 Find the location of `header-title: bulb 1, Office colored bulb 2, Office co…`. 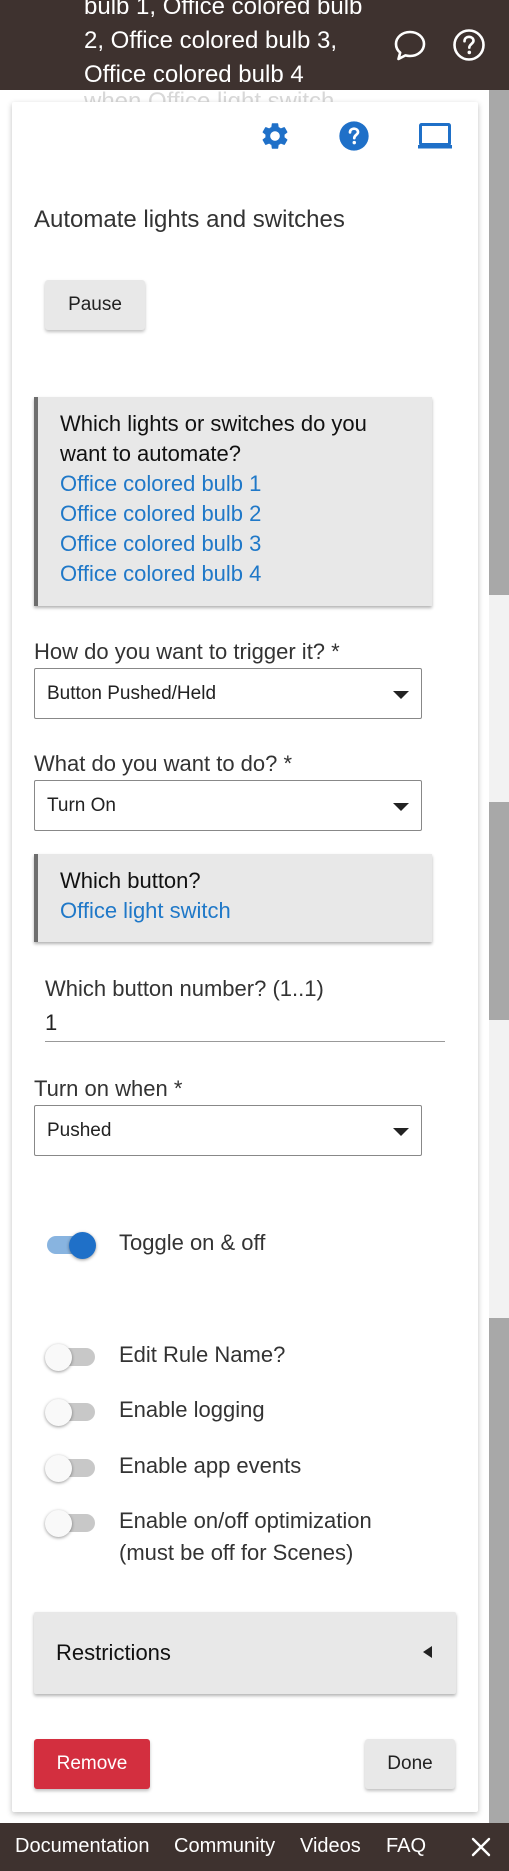

header-title: bulb 1, Office colored bulb 2, Office co… is located at coordinates (223, 44).